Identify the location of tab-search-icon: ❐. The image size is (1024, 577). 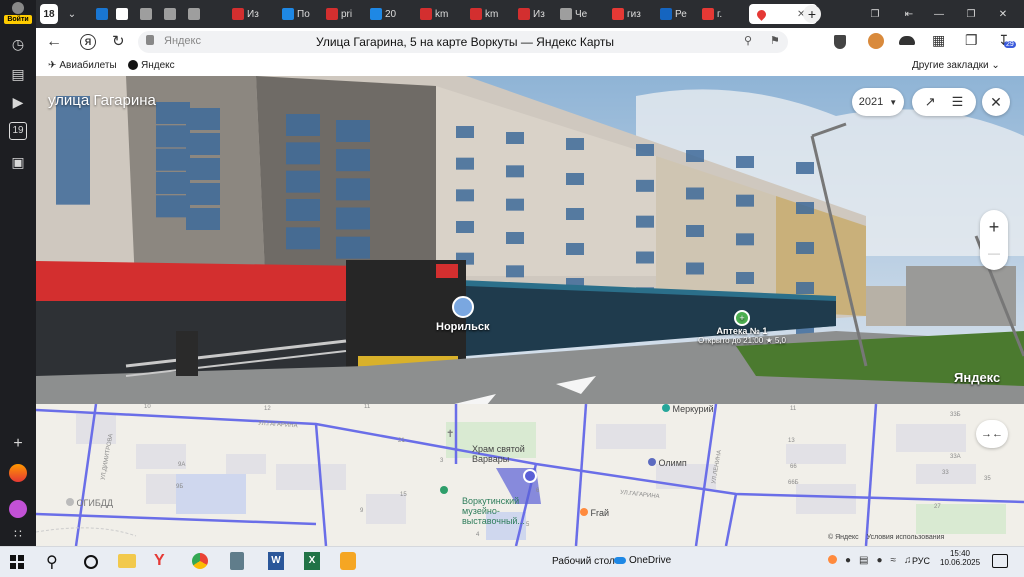
(875, 14).